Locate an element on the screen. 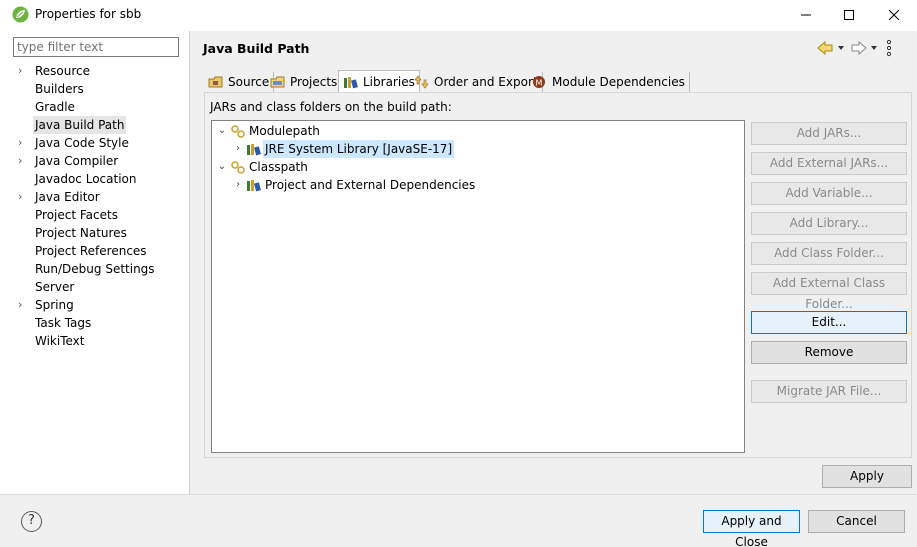  tab-source-label: Source is located at coordinates (249, 82).